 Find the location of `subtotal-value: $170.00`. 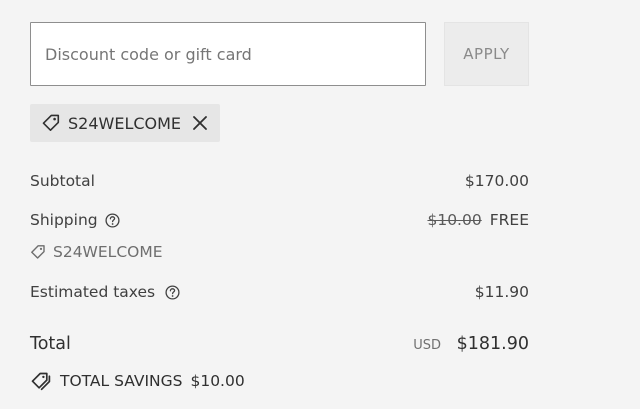

subtotal-value: $170.00 is located at coordinates (496, 181).